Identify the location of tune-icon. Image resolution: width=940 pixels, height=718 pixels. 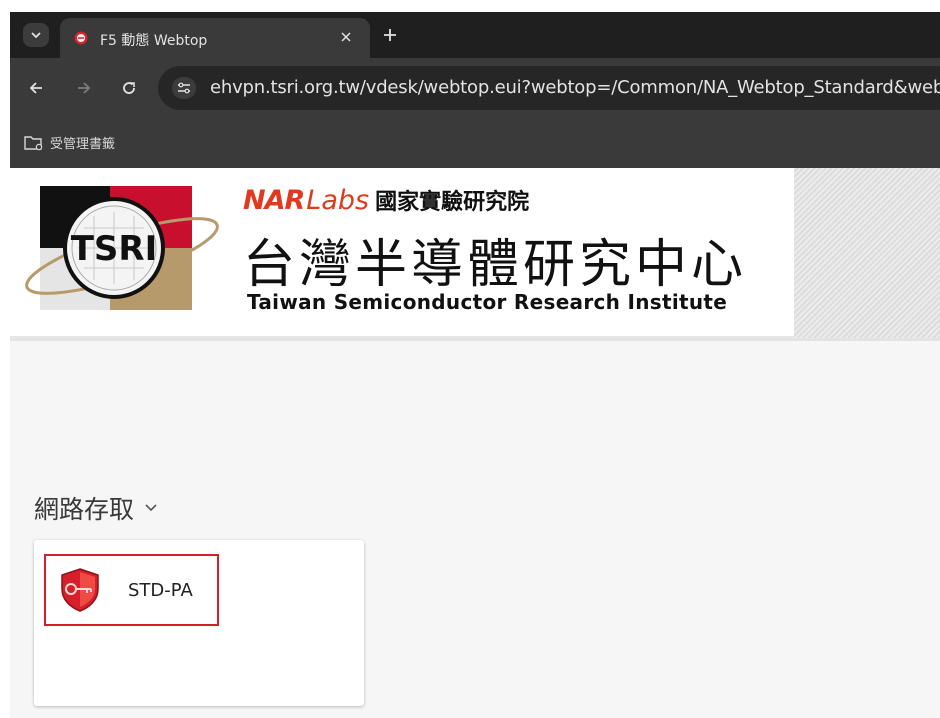
(184, 88).